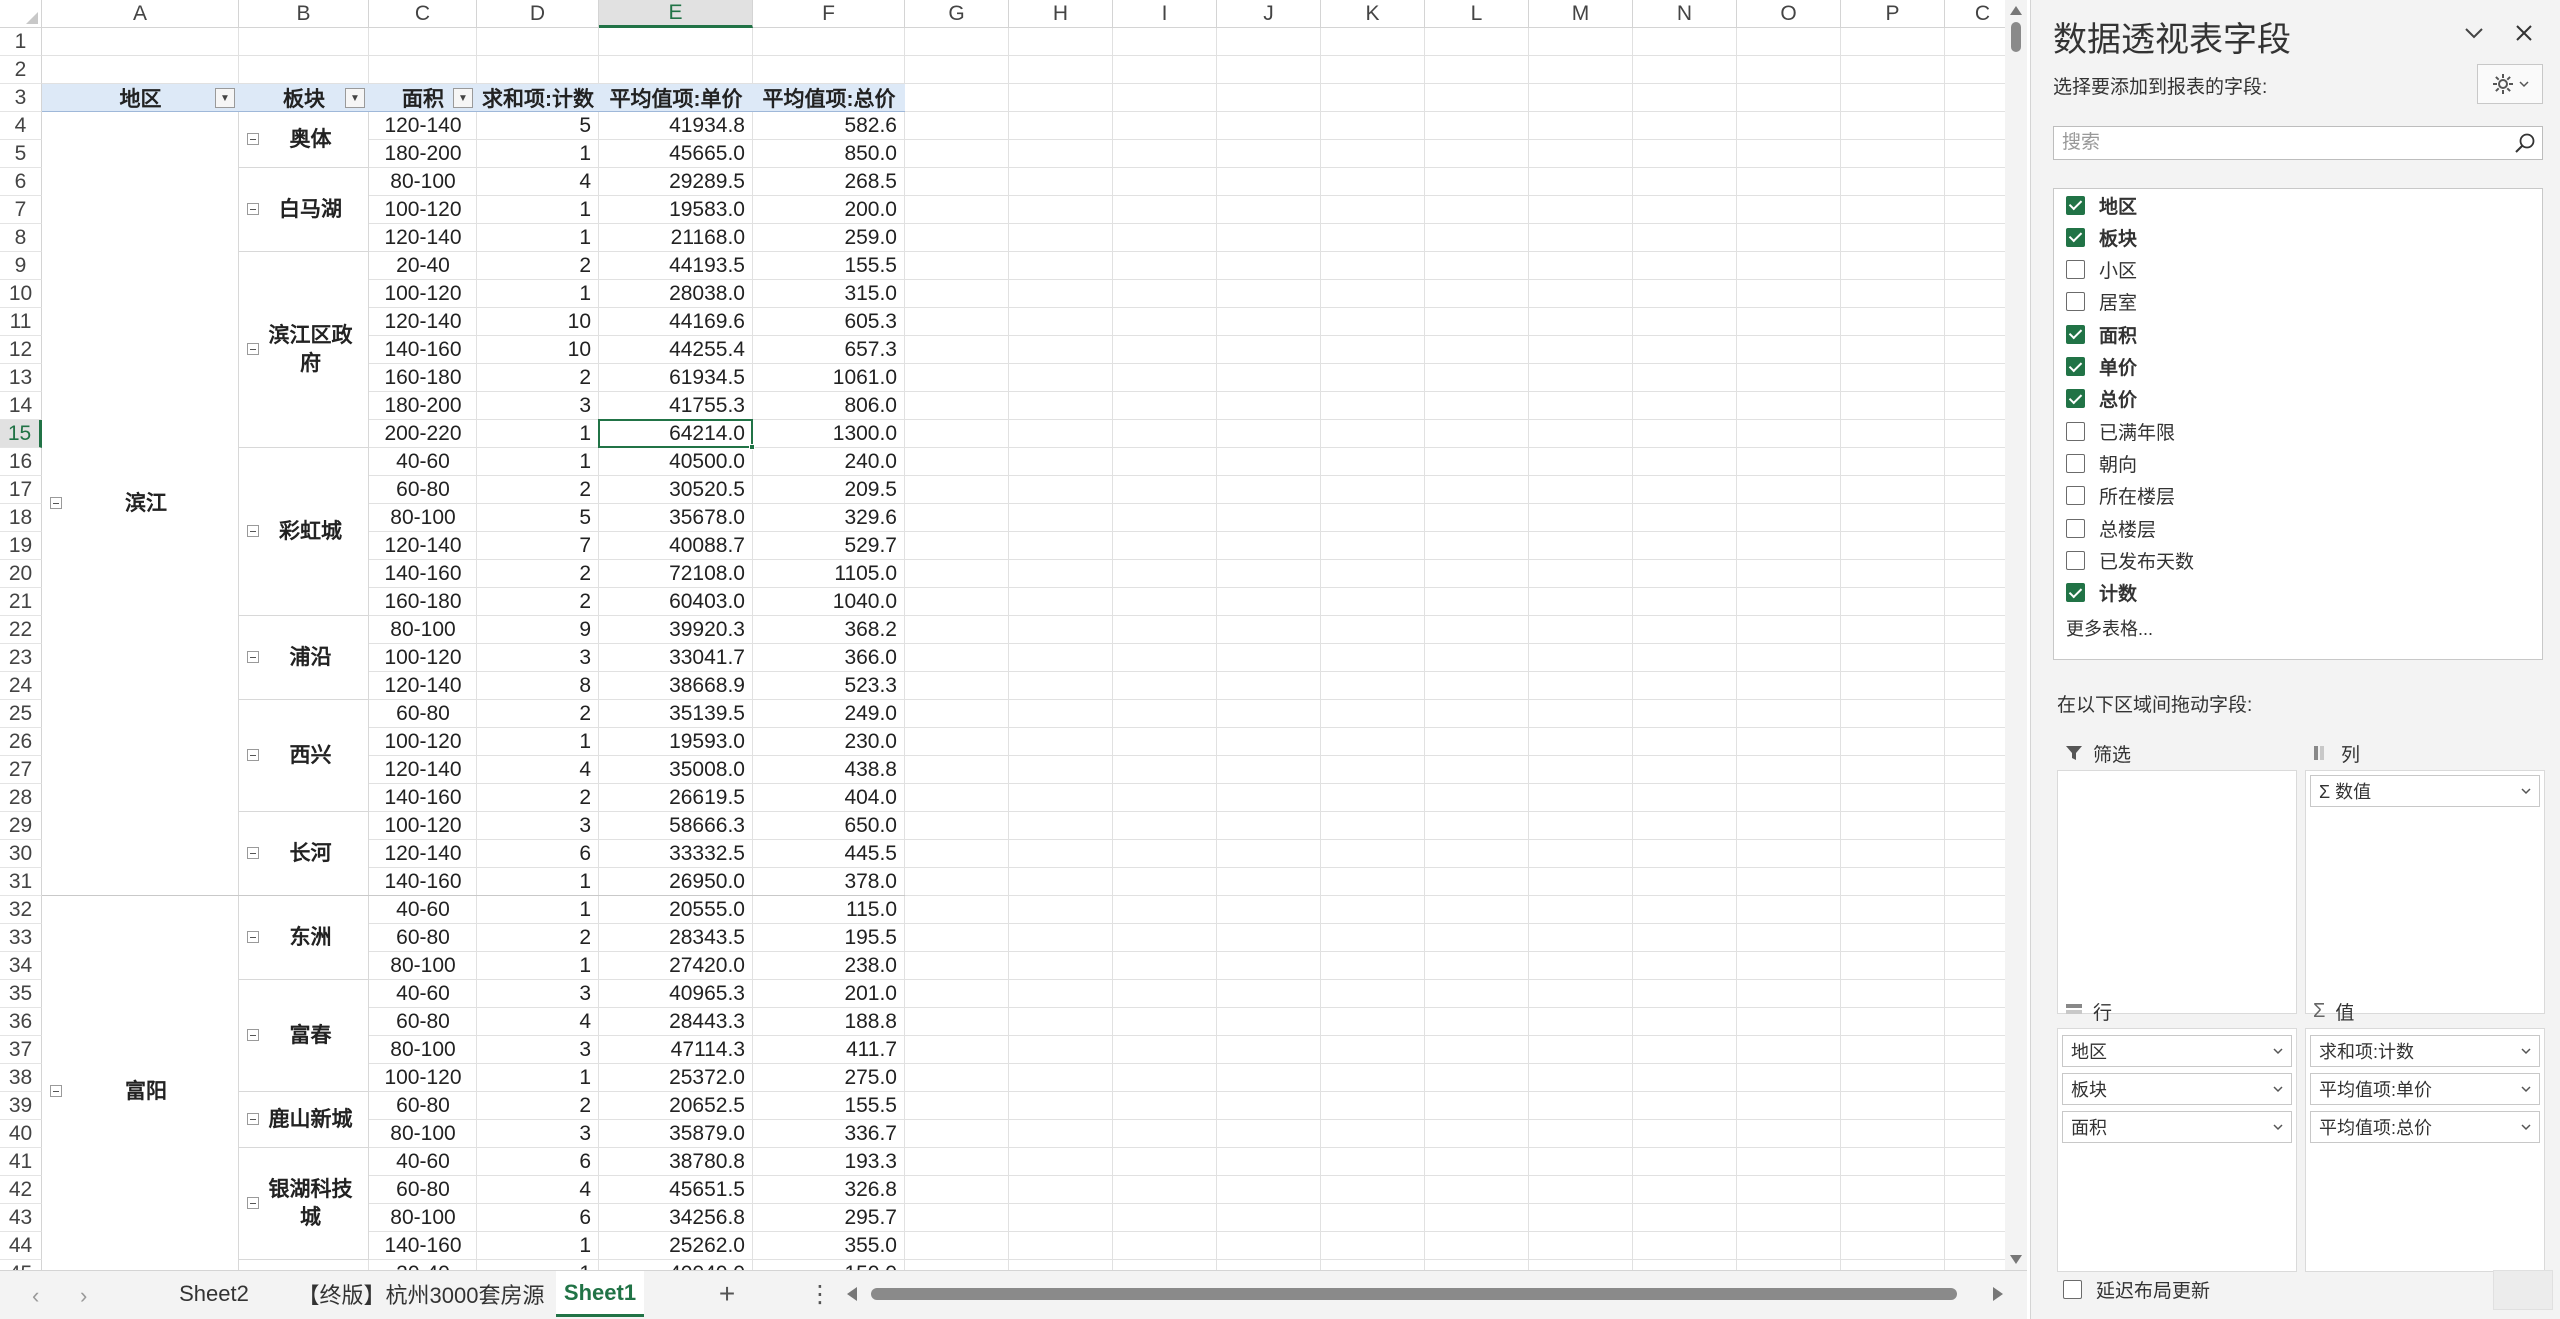  Describe the element at coordinates (829, 854) in the screenshot. I see `data-cell: 445.5` at that location.